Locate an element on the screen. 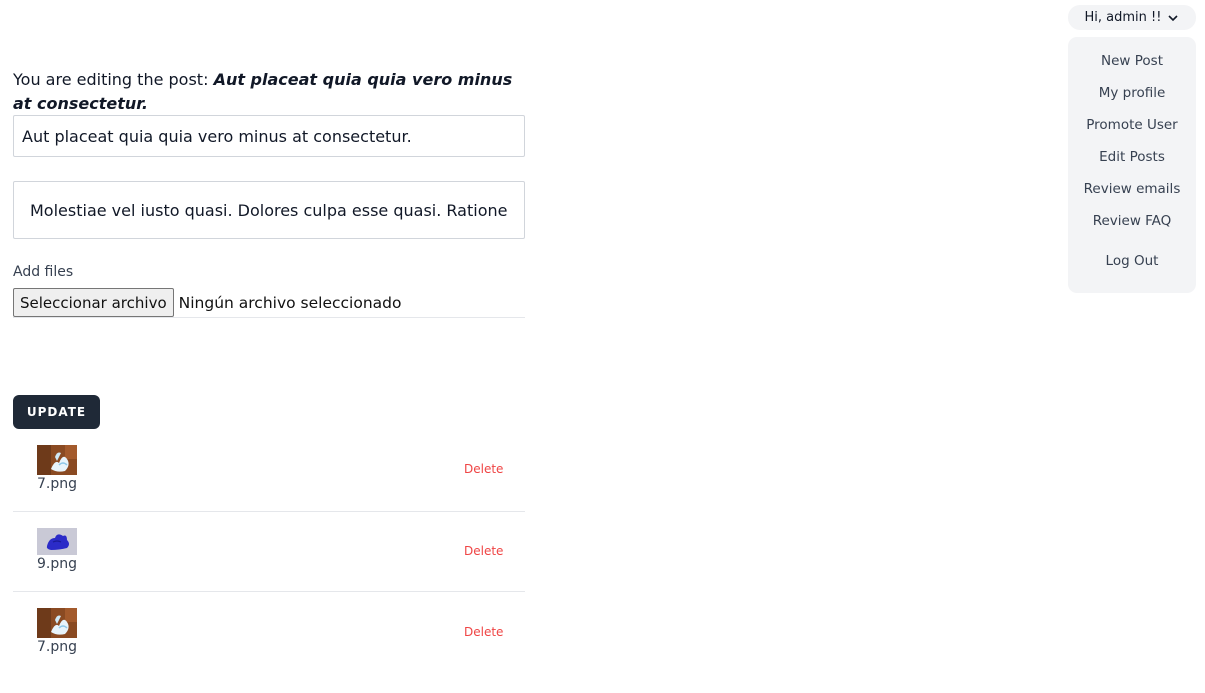 The height and width of the screenshot is (693, 1205). attachment-item: 9.png Delete is located at coordinates (269, 560).